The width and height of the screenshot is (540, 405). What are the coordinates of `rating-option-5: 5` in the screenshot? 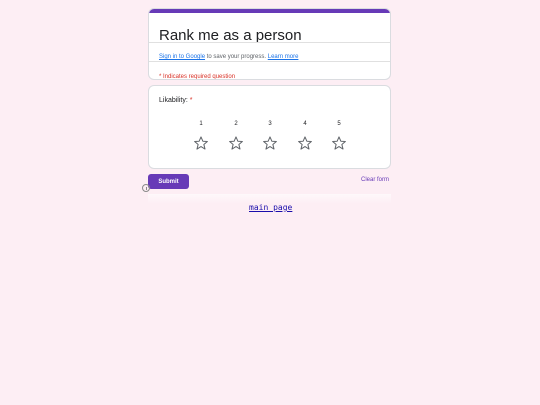 It's located at (339, 135).